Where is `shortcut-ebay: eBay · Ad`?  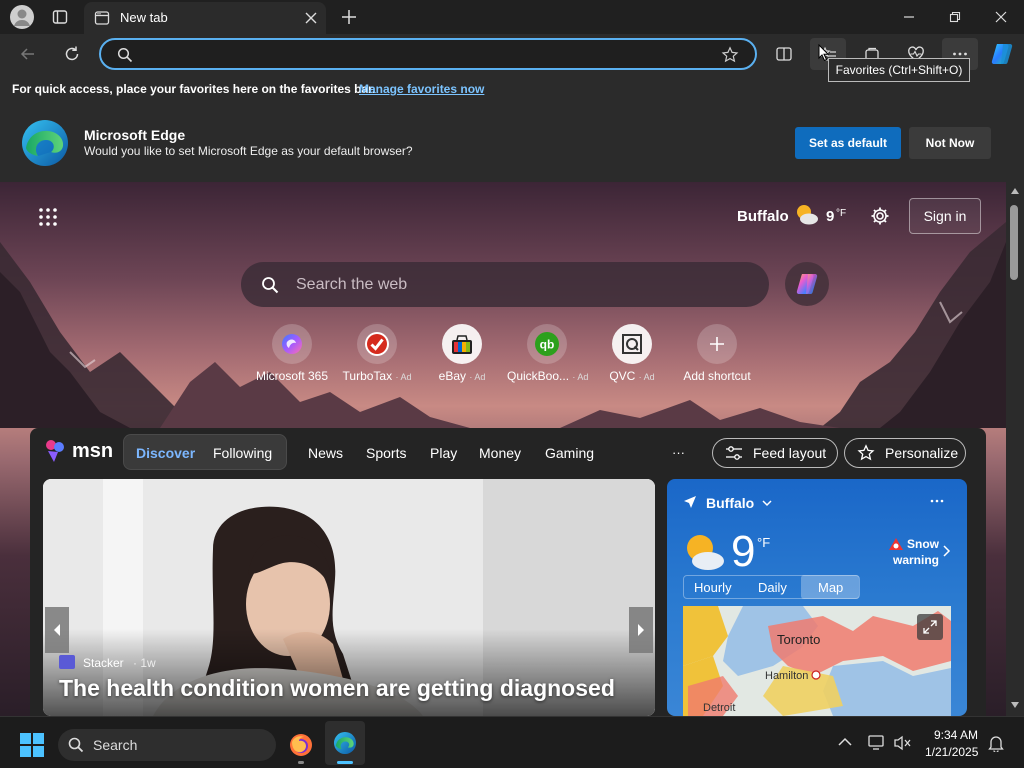
shortcut-ebay: eBay · Ad is located at coordinates (462, 353).